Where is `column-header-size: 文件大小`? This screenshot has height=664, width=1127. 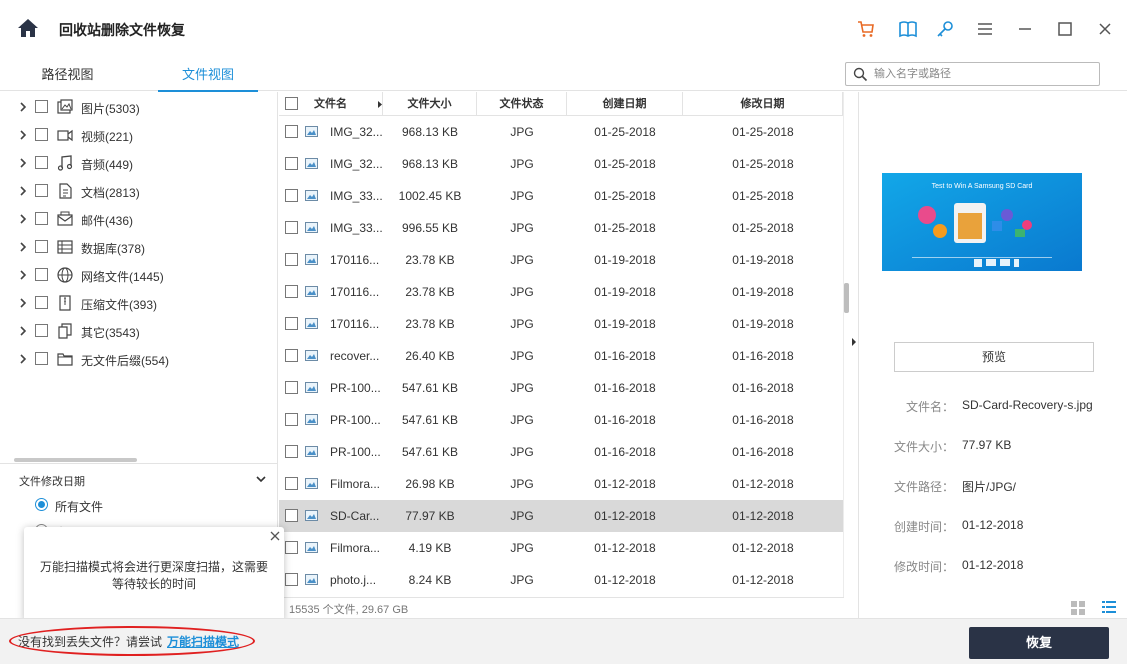
column-header-size: 文件大小 is located at coordinates (430, 104).